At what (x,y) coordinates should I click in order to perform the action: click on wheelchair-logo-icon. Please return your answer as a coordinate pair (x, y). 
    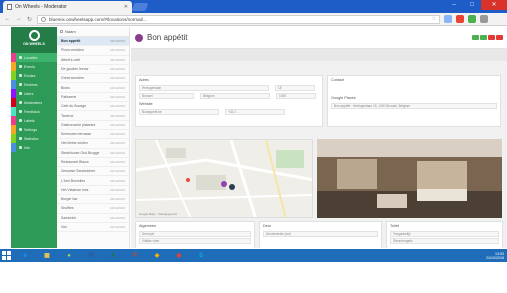
    Looking at the image, I should click on (34, 35).